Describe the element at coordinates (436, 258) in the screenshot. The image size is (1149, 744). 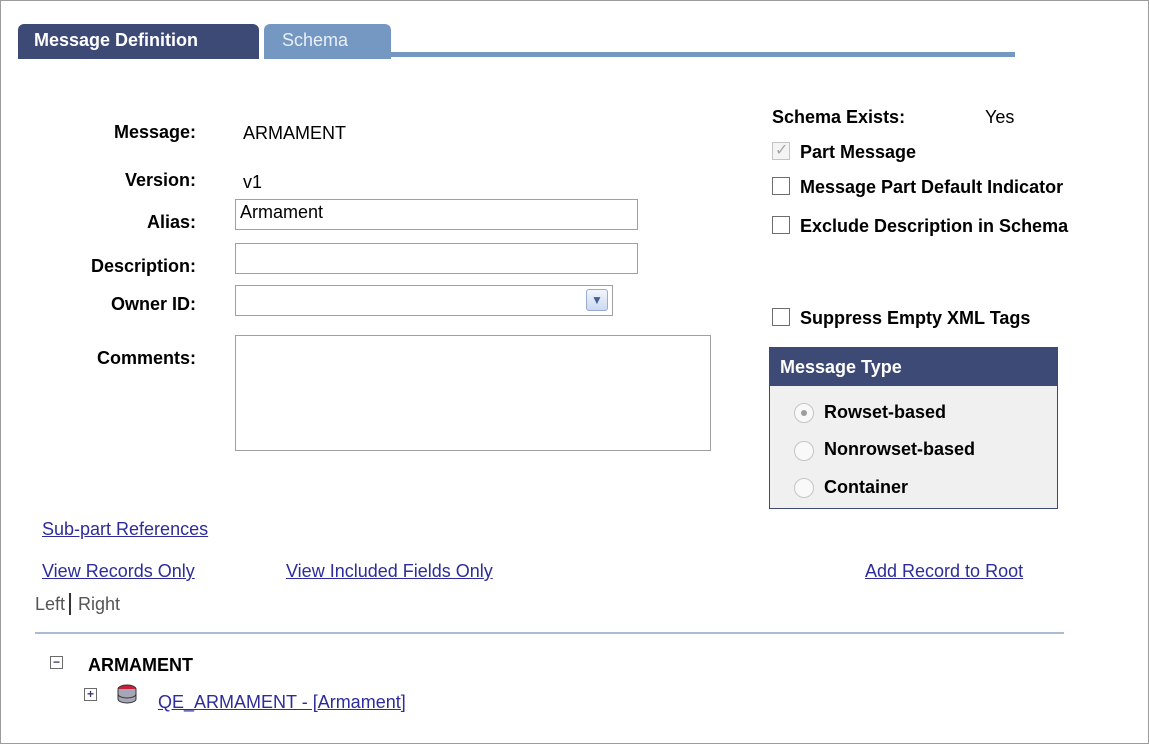
I see `description-input` at that location.